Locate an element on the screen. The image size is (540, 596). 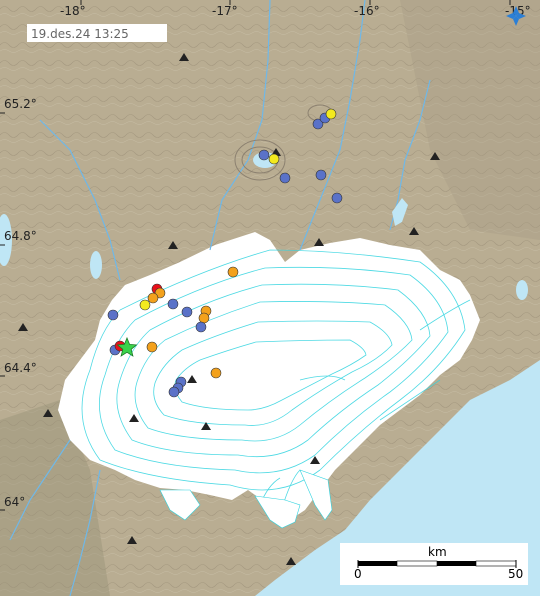
lon-label: -16° is located at coordinates (367, 11).